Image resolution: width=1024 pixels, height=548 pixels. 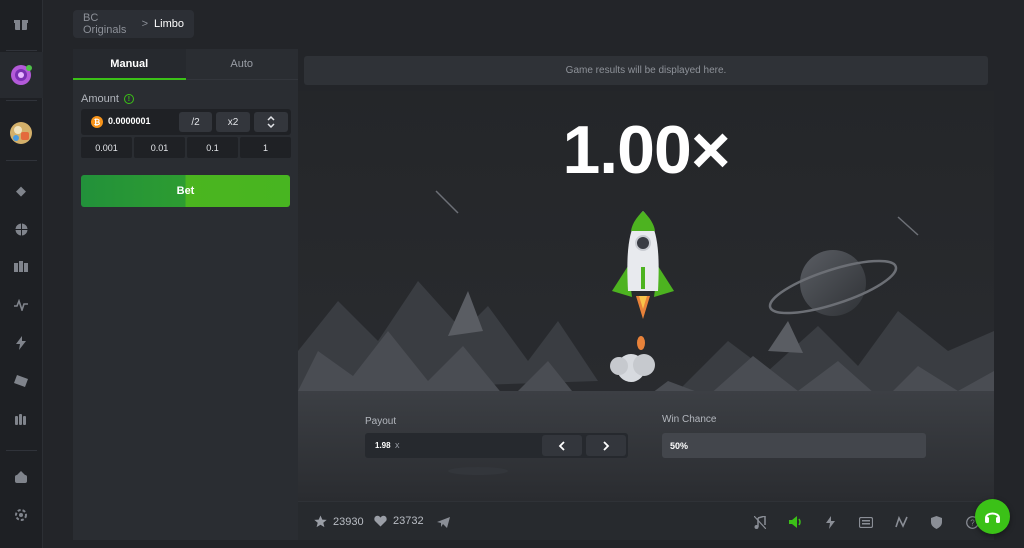 What do you see at coordinates (21, 305) in the screenshot?
I see `pulse-icon` at bounding box center [21, 305].